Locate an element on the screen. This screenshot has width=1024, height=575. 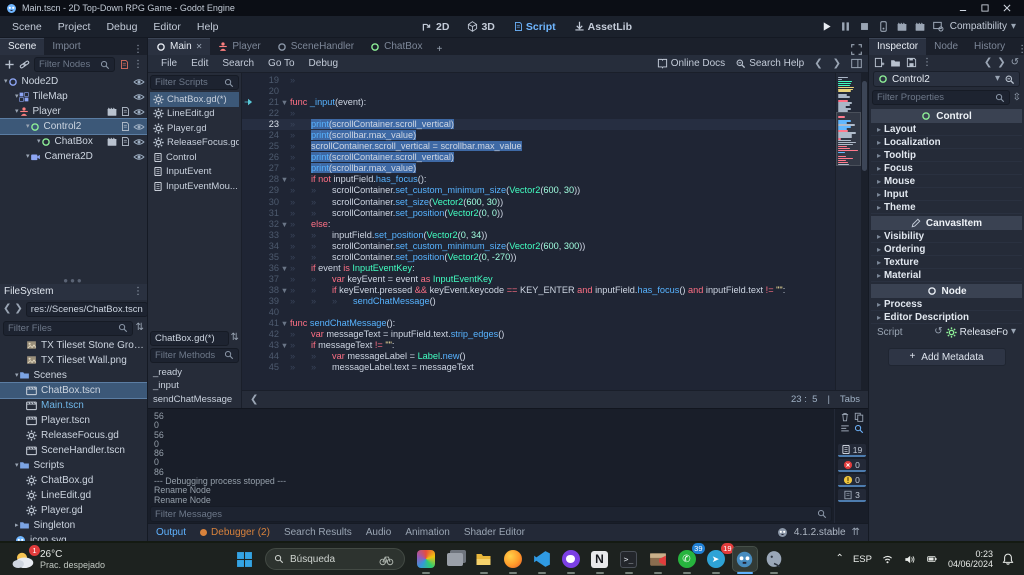
filesystem-menu-icon: ⋮ is located at coordinates (138, 291).